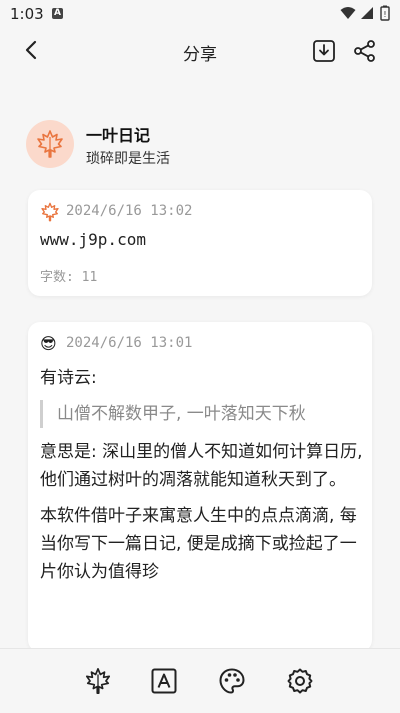 The image size is (400, 713). I want to click on download-icon, so click(324, 51).